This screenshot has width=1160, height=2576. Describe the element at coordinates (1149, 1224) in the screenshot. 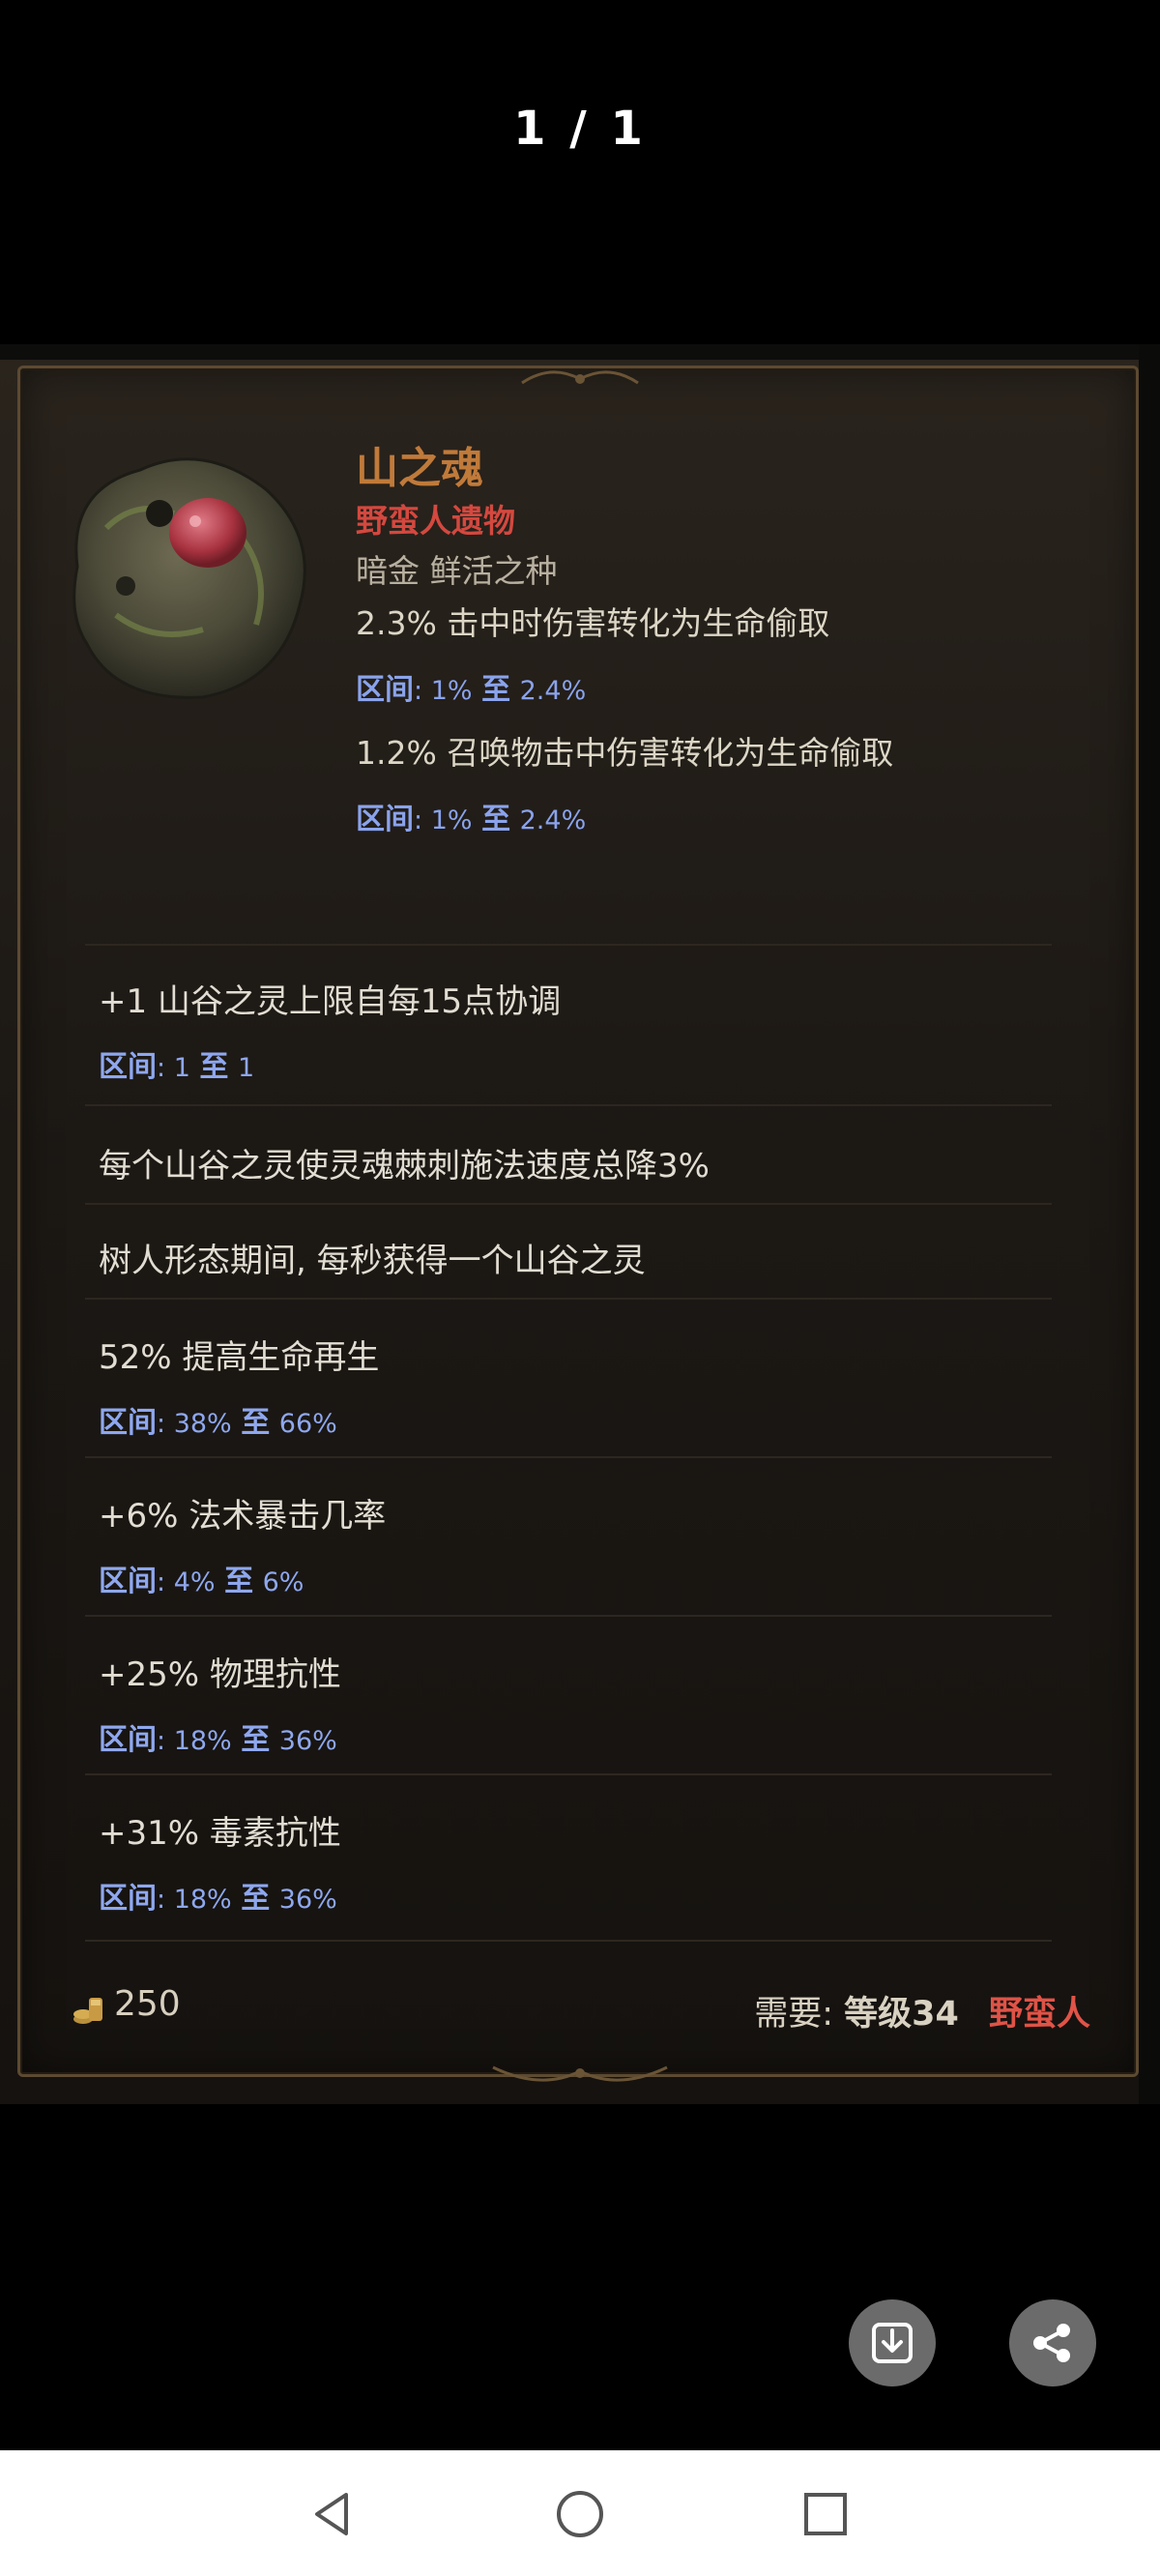

I see `right-edge` at that location.